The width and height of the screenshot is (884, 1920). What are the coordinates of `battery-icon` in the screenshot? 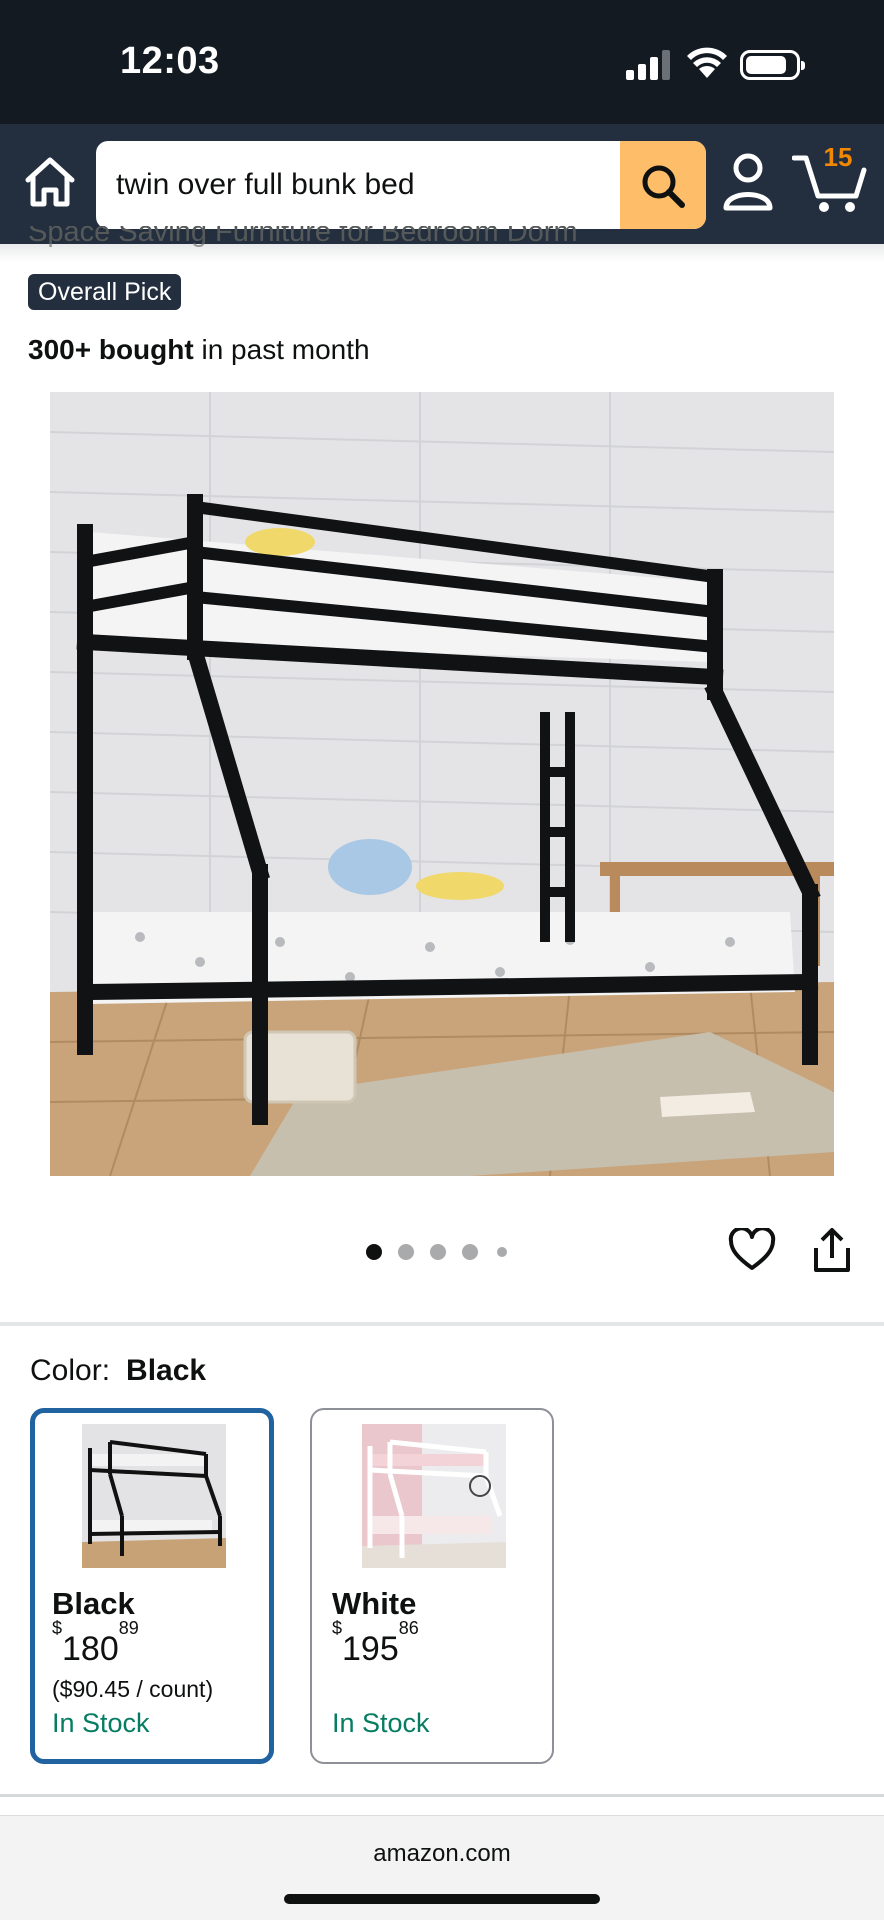 It's located at (772, 65).